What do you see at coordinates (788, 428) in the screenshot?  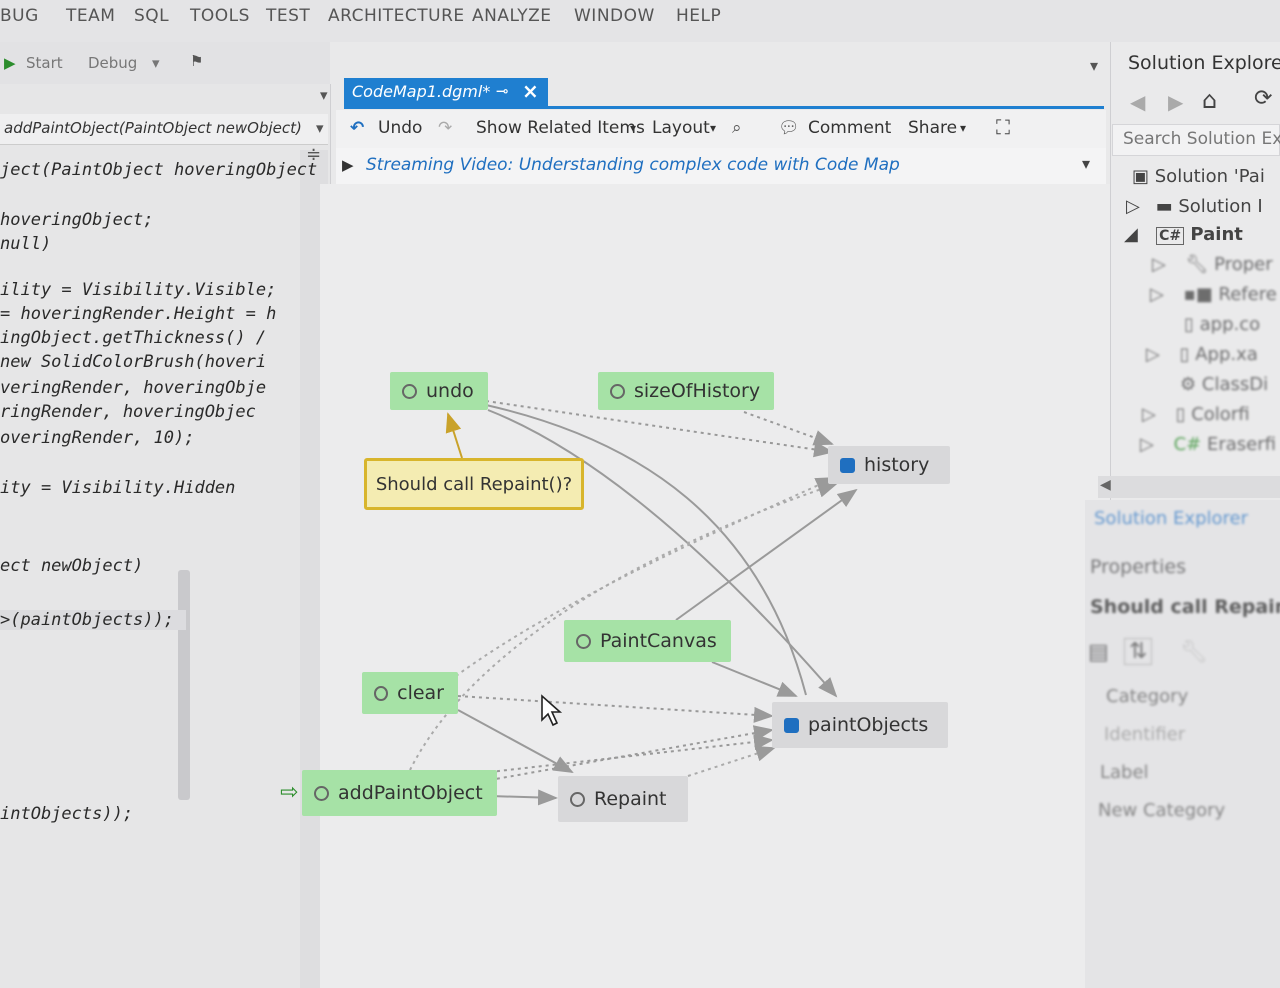 I see `edge-sizeofhistory-history` at bounding box center [788, 428].